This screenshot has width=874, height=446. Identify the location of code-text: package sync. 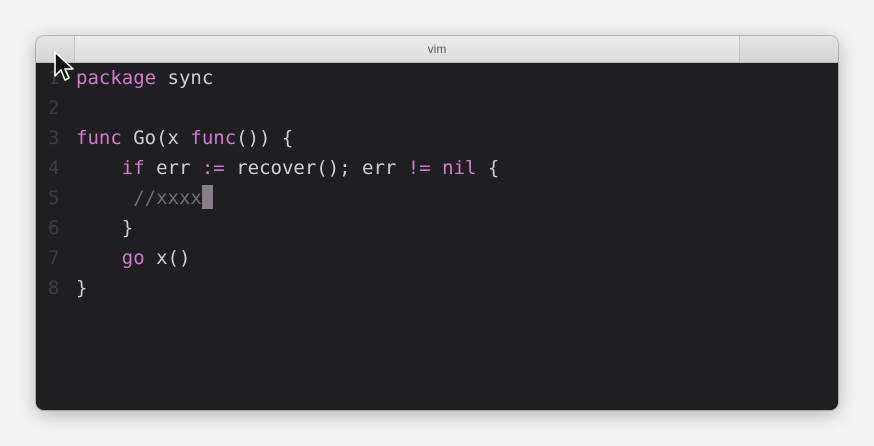
(144, 78).